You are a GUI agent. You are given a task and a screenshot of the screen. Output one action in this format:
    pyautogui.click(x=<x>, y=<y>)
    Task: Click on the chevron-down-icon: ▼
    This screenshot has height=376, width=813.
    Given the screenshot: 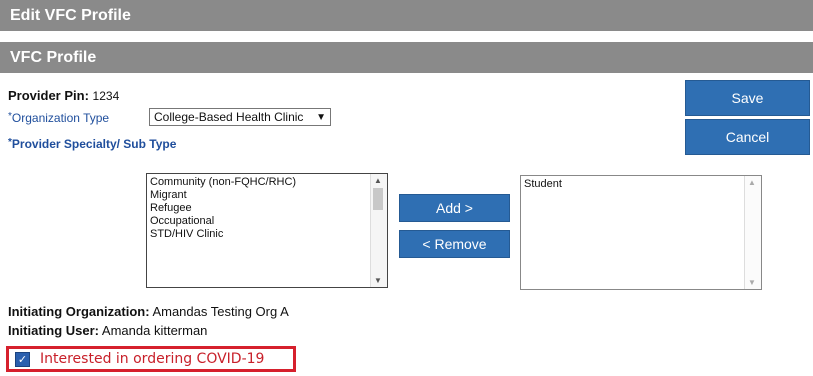 What is the action you would take?
    pyautogui.click(x=321, y=117)
    